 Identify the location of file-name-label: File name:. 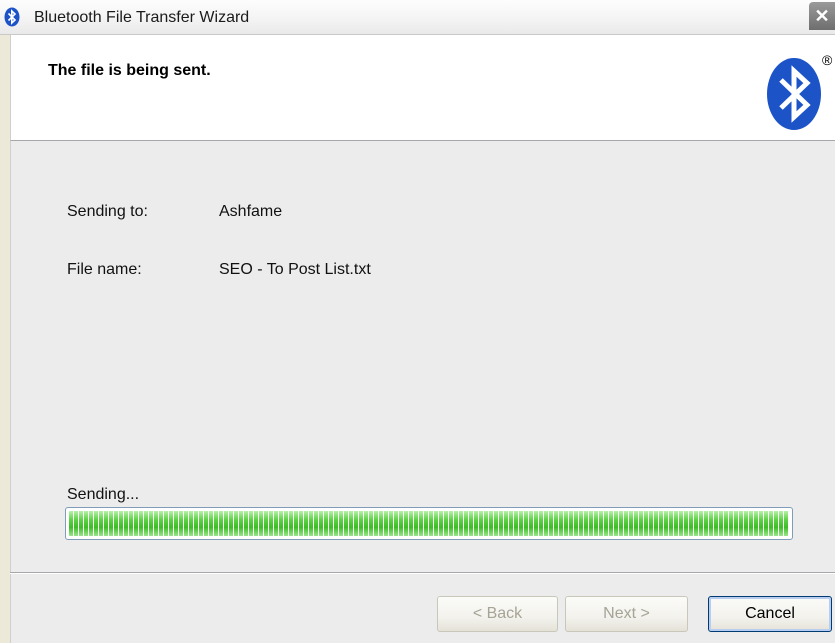
(104, 269).